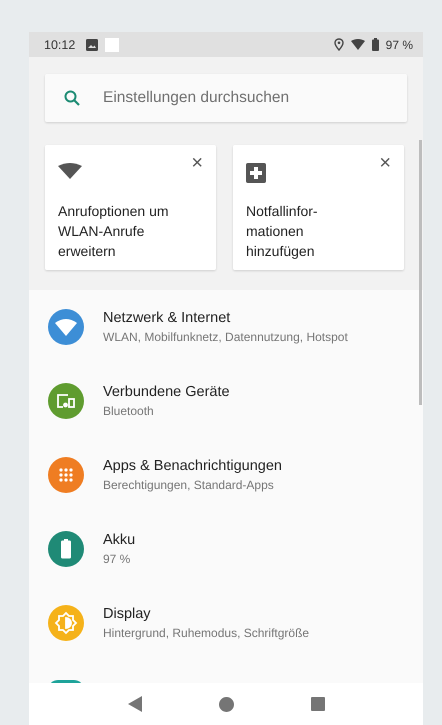 The width and height of the screenshot is (442, 725). What do you see at coordinates (317, 704) in the screenshot?
I see `recents-button` at bounding box center [317, 704].